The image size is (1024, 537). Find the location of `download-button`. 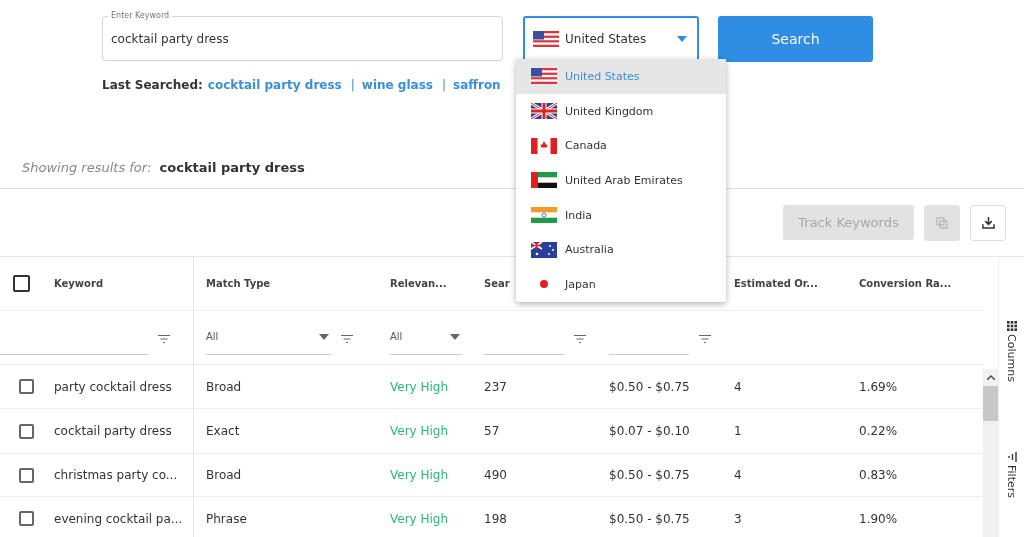

download-button is located at coordinates (988, 222).